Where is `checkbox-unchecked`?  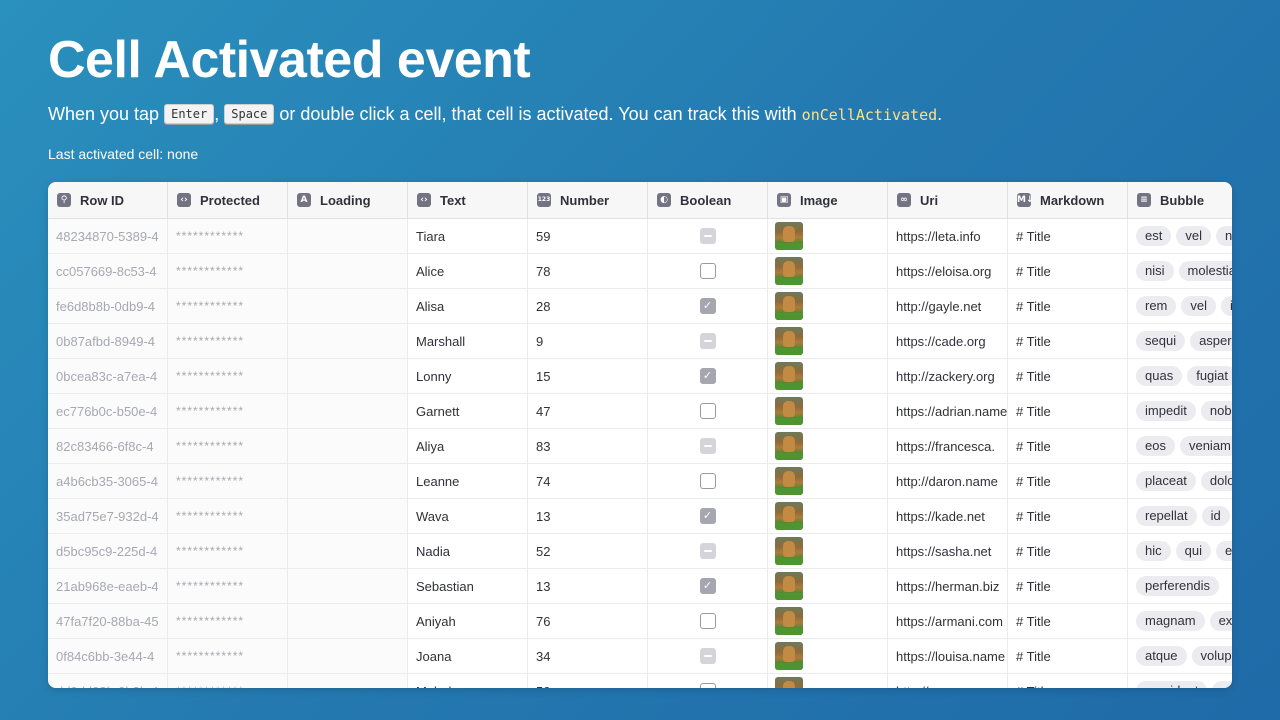
checkbox-unchecked is located at coordinates (707, 411).